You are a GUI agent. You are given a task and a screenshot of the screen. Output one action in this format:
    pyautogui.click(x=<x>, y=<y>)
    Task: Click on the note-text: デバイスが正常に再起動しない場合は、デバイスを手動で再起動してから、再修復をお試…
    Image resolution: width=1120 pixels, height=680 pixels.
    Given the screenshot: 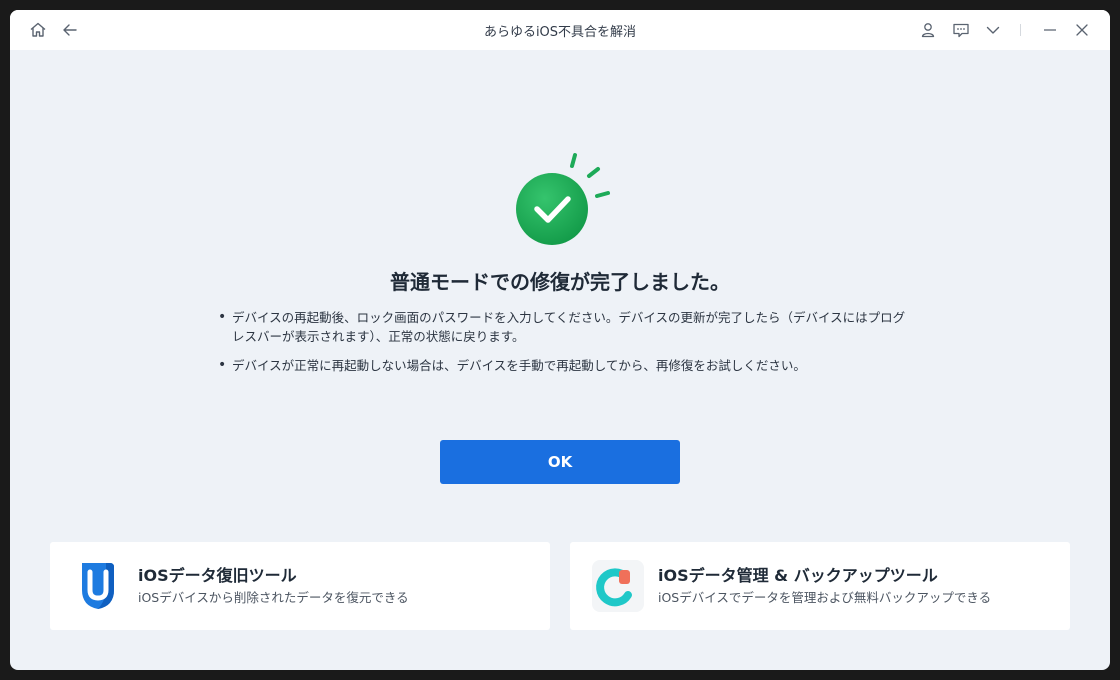 What is the action you would take?
    pyautogui.click(x=519, y=365)
    